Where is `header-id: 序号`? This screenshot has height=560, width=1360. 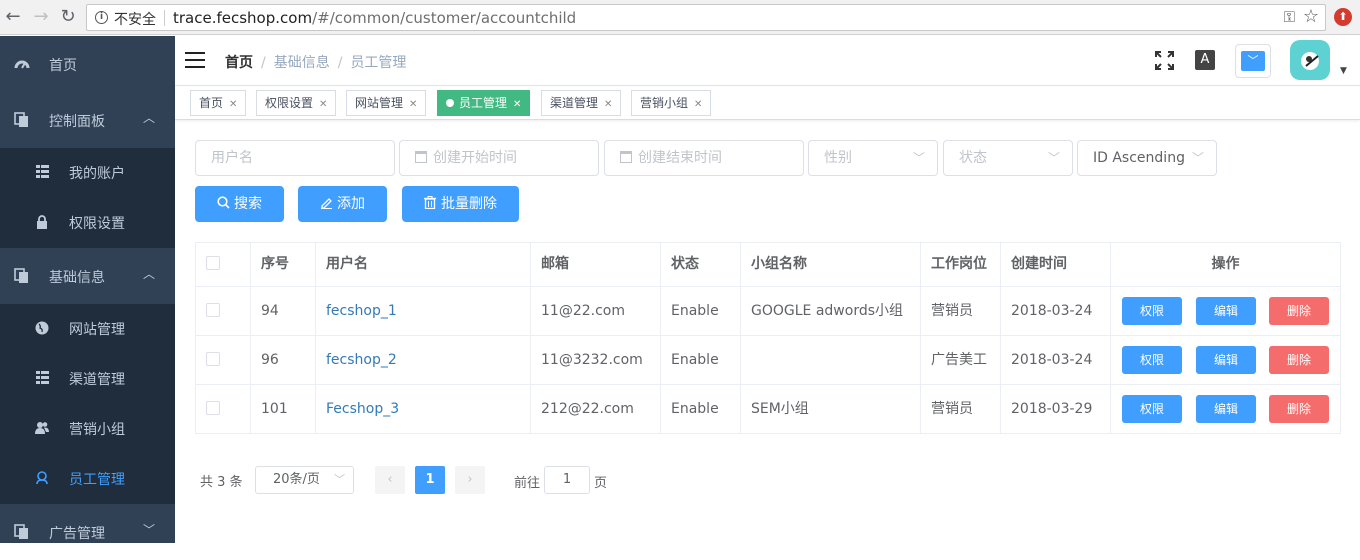
header-id: 序号 is located at coordinates (283, 264).